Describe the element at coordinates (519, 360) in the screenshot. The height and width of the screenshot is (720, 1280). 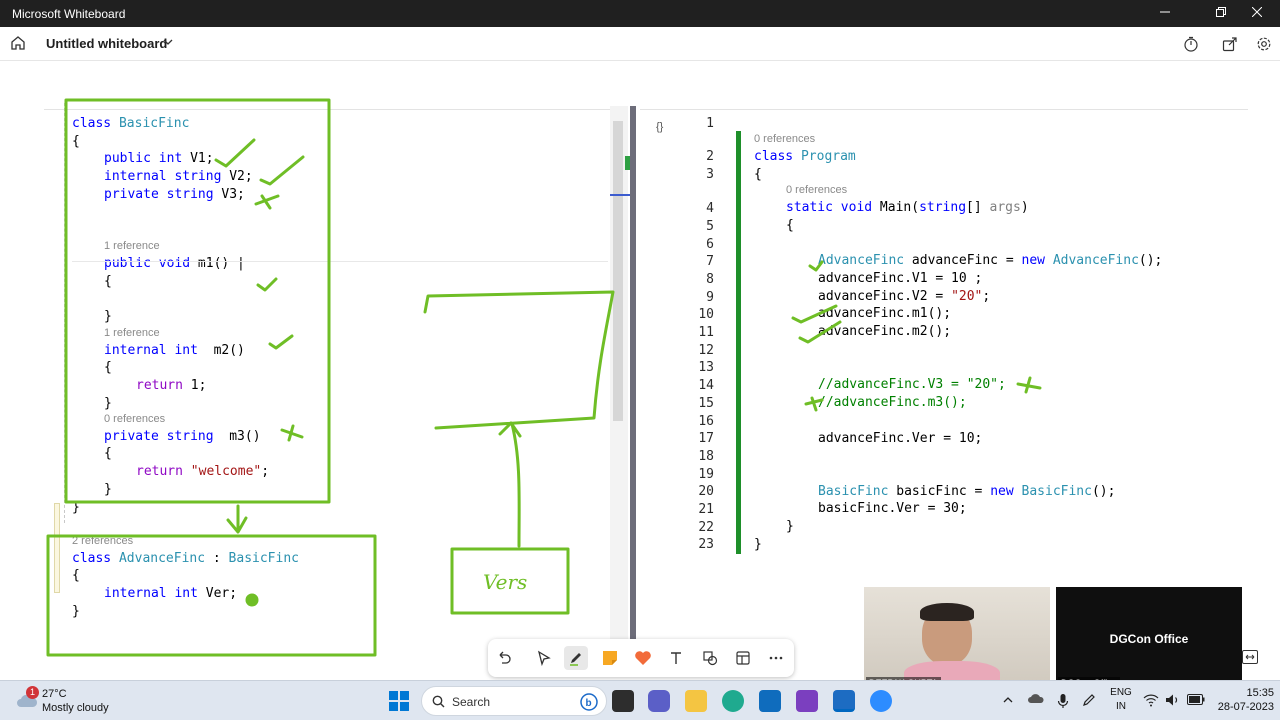
I see `ink-bracket` at that location.